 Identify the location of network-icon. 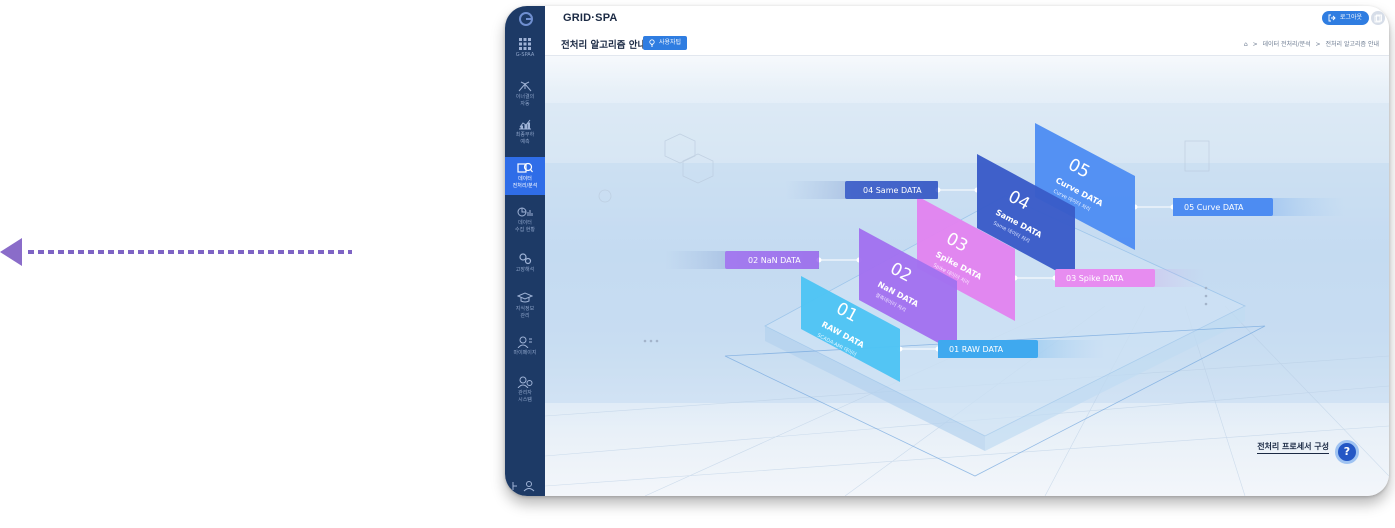
(525, 86).